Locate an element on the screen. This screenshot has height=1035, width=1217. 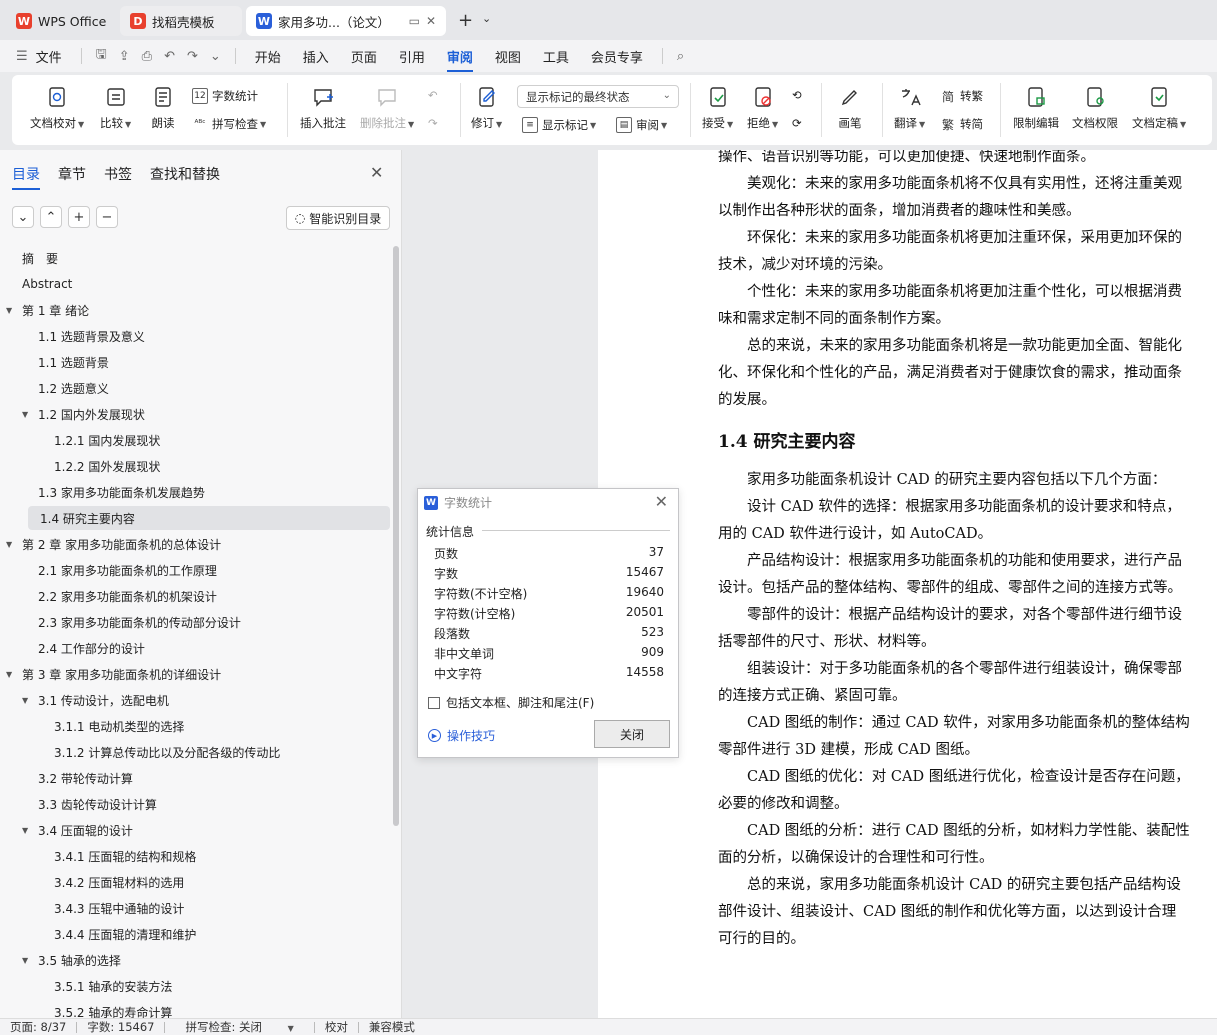
new-tab-icon: + is located at coordinates (465, 20).